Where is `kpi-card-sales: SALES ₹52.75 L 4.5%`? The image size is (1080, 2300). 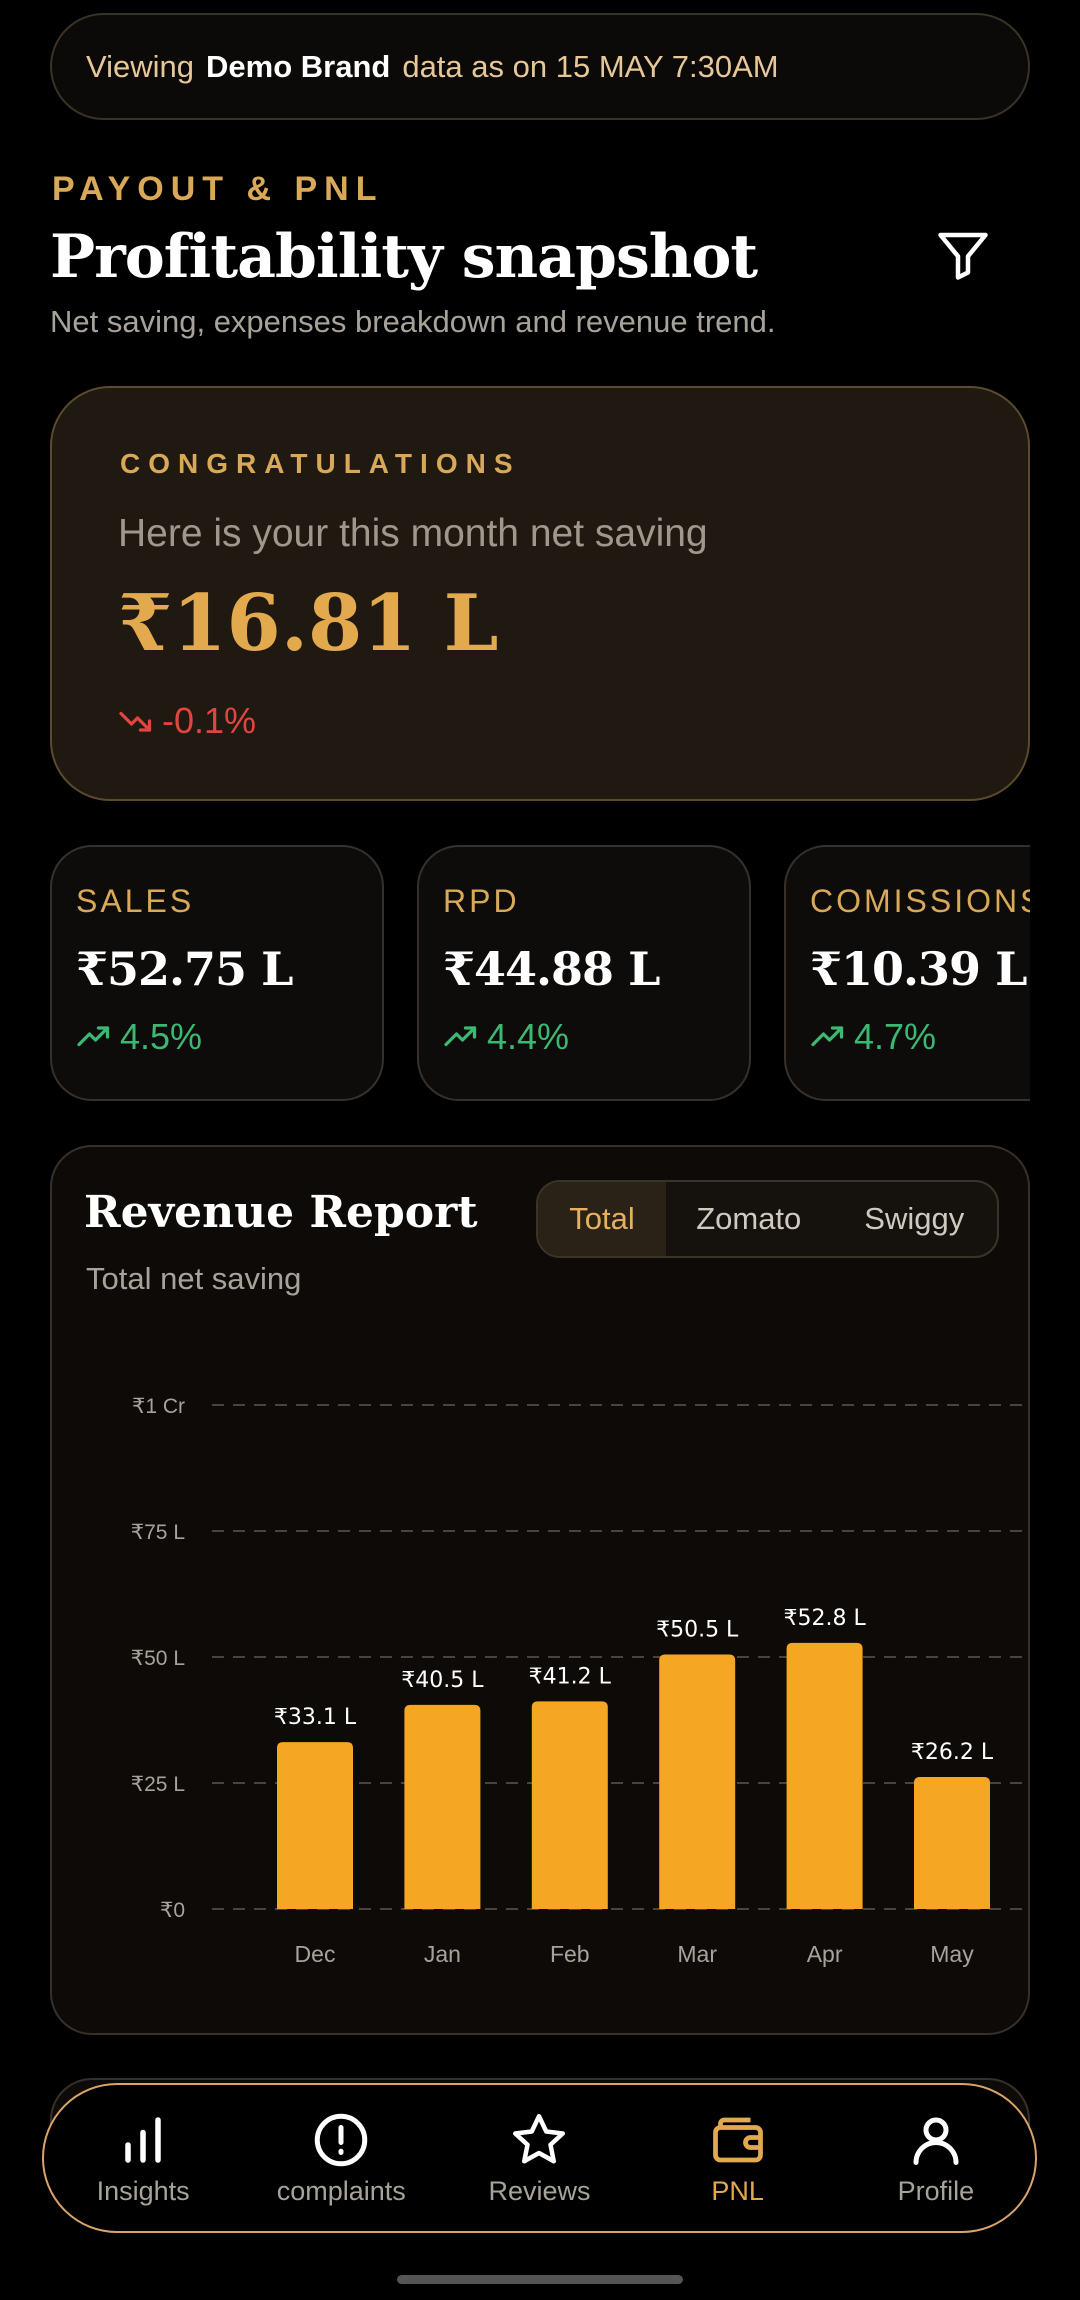 kpi-card-sales: SALES ₹52.75 L 4.5% is located at coordinates (217, 973).